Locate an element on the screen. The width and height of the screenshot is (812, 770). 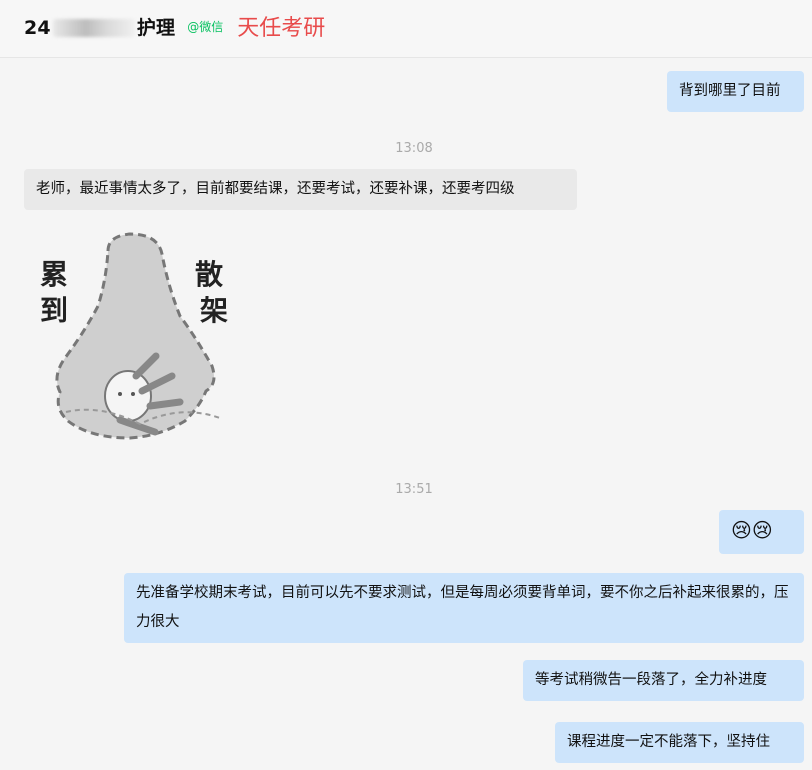
message-text: 课程进度一定不能落下，坚持住 is located at coordinates (668, 742).